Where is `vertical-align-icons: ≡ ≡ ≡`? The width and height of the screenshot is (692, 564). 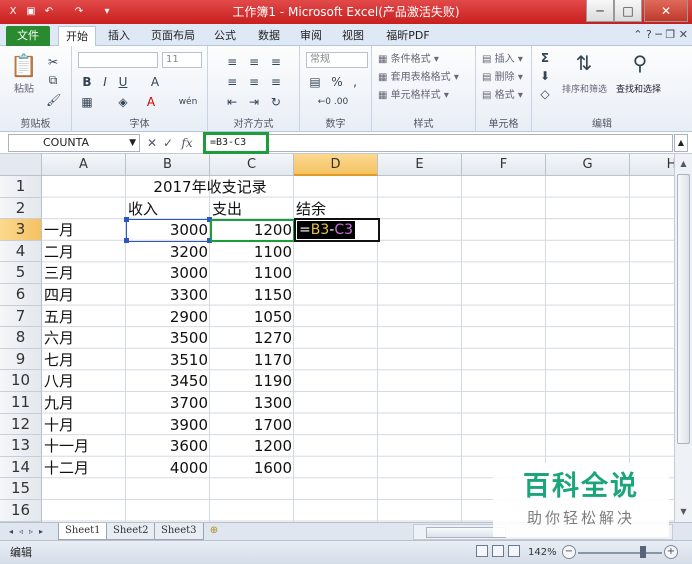 vertical-align-icons: ≡ ≡ ≡ is located at coordinates (256, 62).